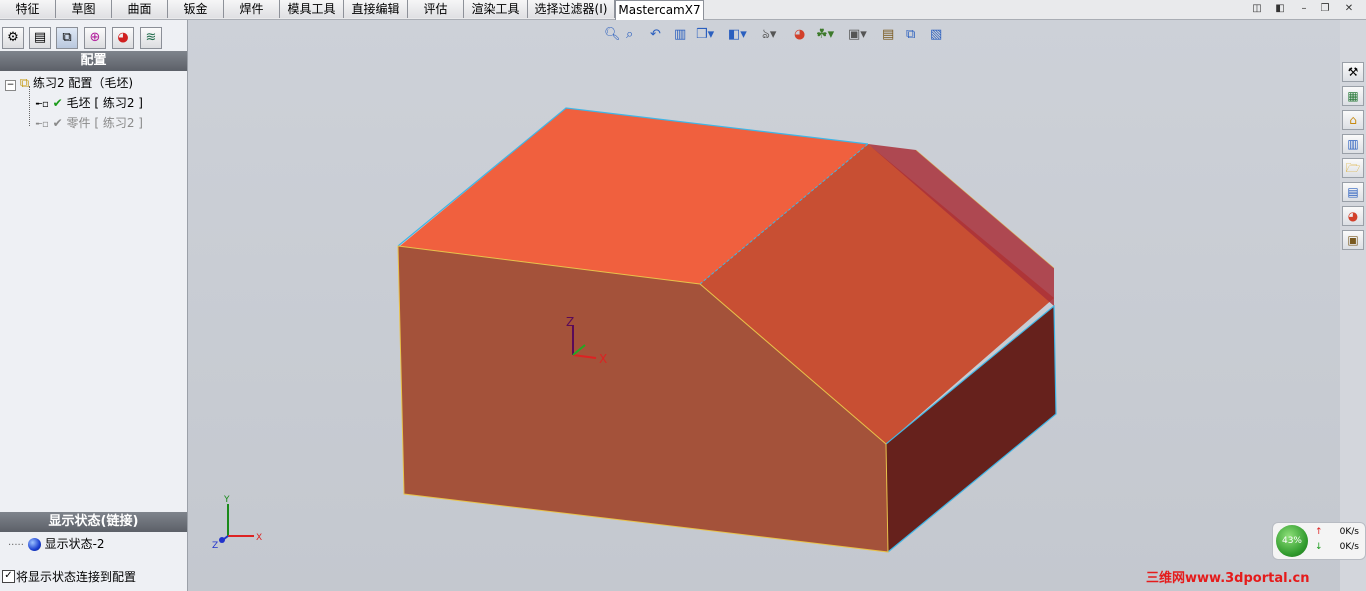 This screenshot has width=1366, height=591. I want to click on manager-tabs: ⚙ ▤ ⧉ ⊕ ◕ ≋, so click(93, 38).